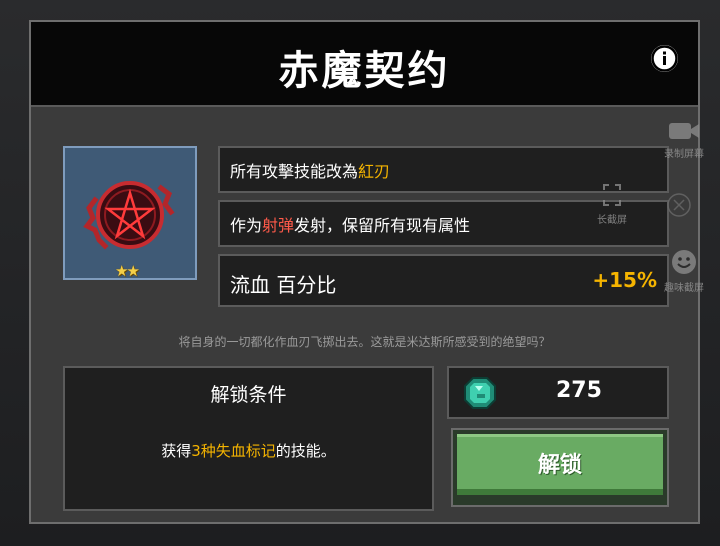 This screenshot has height=546, width=720. I want to click on pentagram-icon, so click(129, 215).